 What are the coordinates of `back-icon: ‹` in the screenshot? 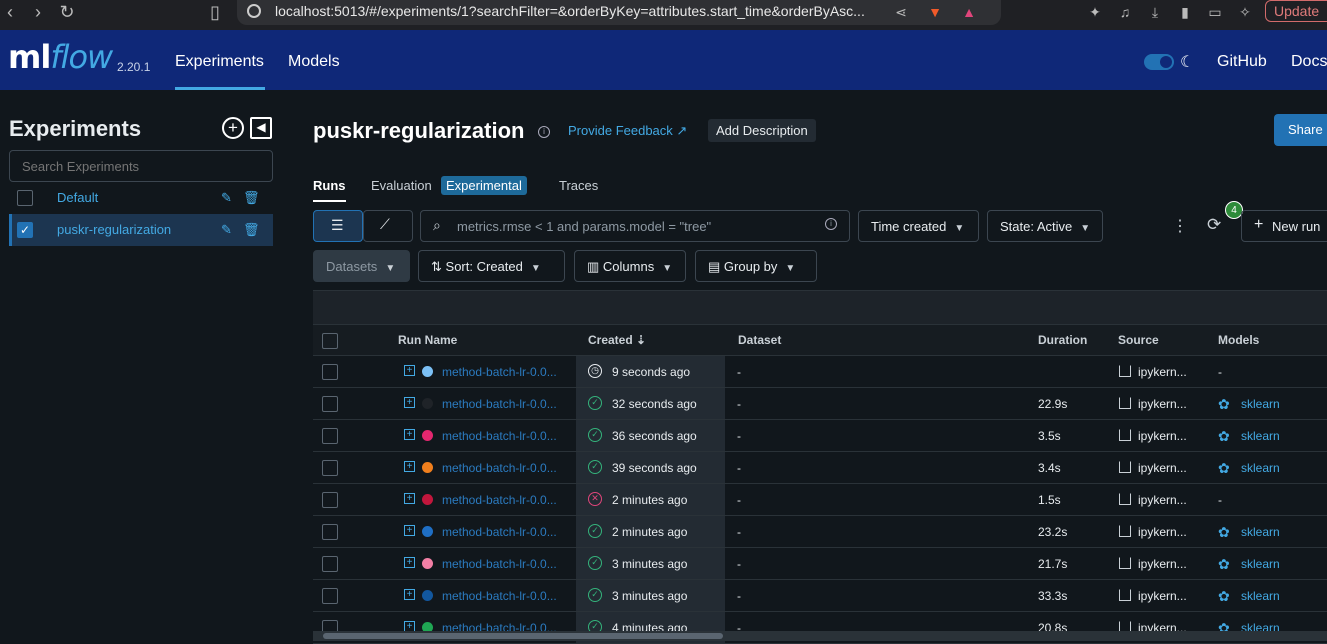 It's located at (10, 13).